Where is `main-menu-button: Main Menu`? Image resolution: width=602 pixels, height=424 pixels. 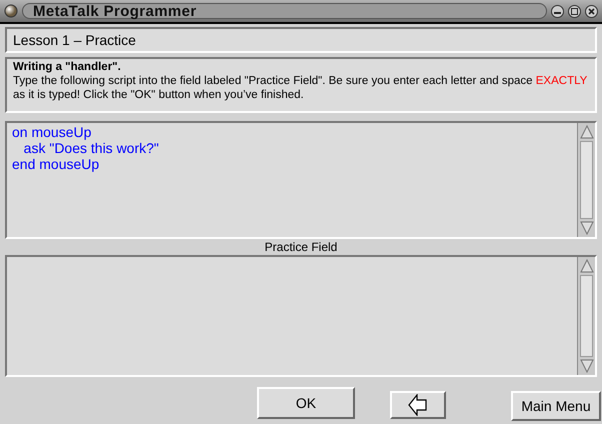 main-menu-button: Main Menu is located at coordinates (556, 406).